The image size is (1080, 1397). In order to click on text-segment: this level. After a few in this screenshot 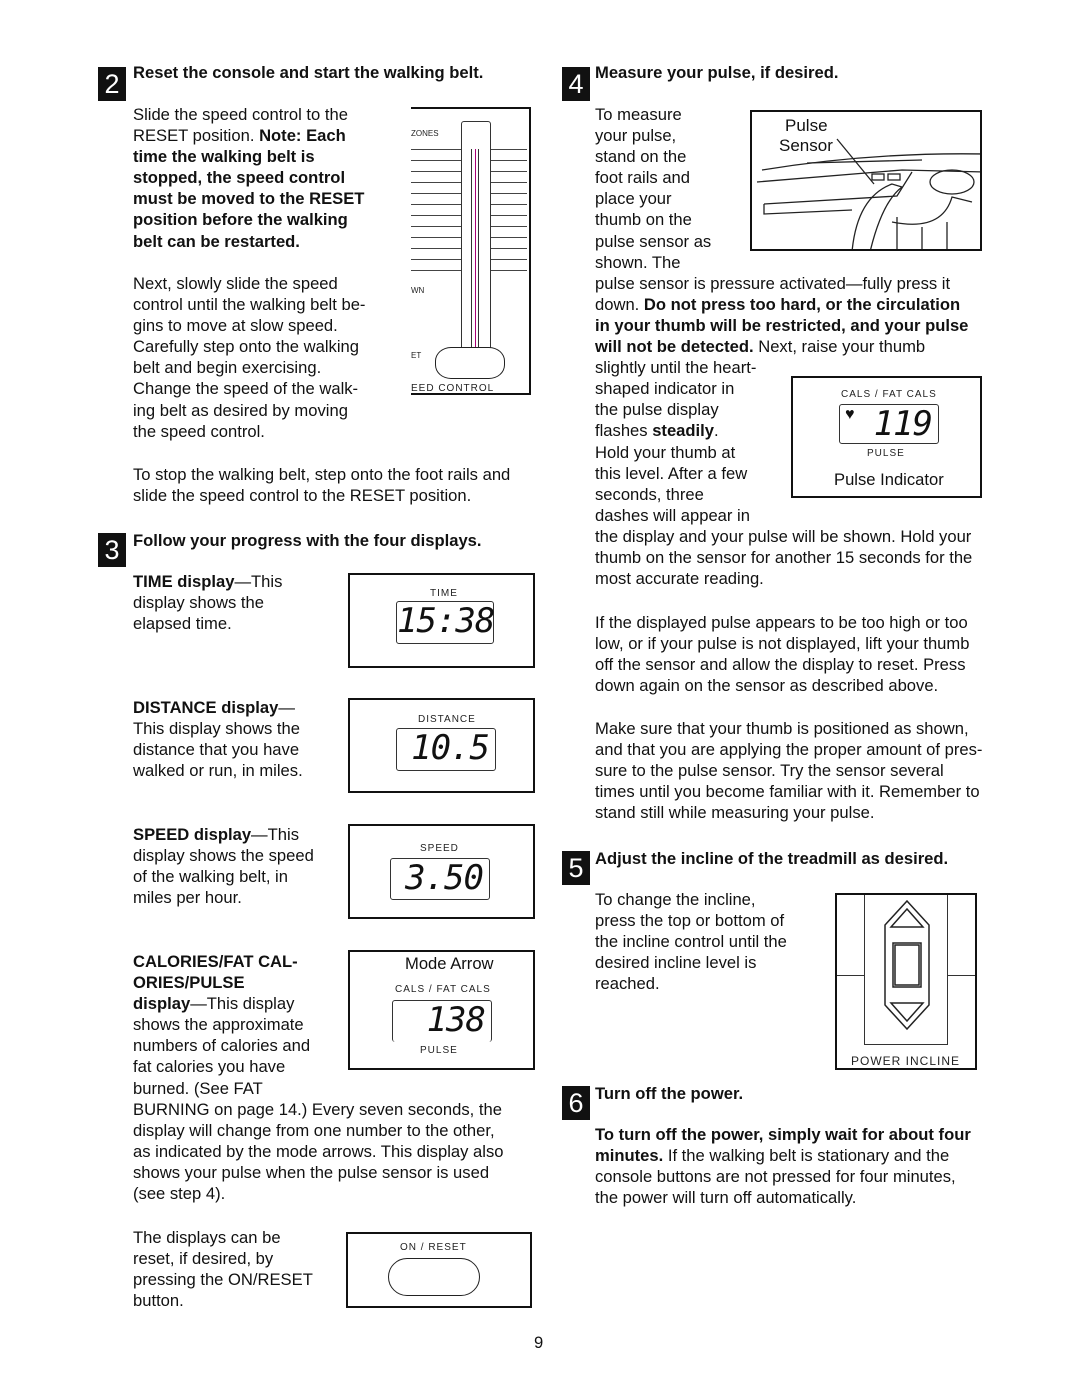, I will do `click(671, 473)`.